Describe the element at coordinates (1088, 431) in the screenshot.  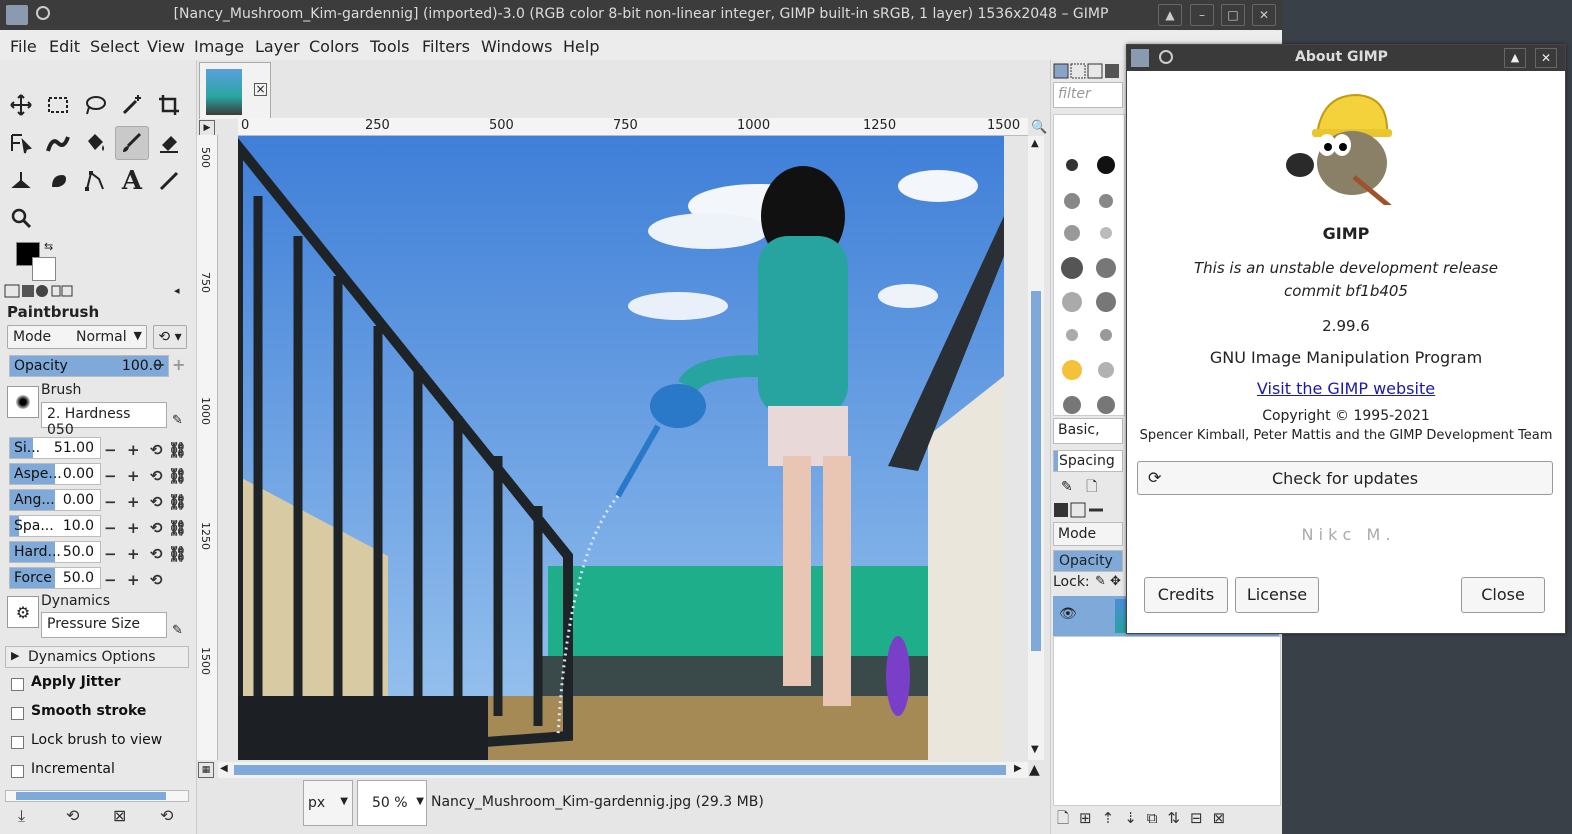
I see `brush-set-field: Basic,` at that location.